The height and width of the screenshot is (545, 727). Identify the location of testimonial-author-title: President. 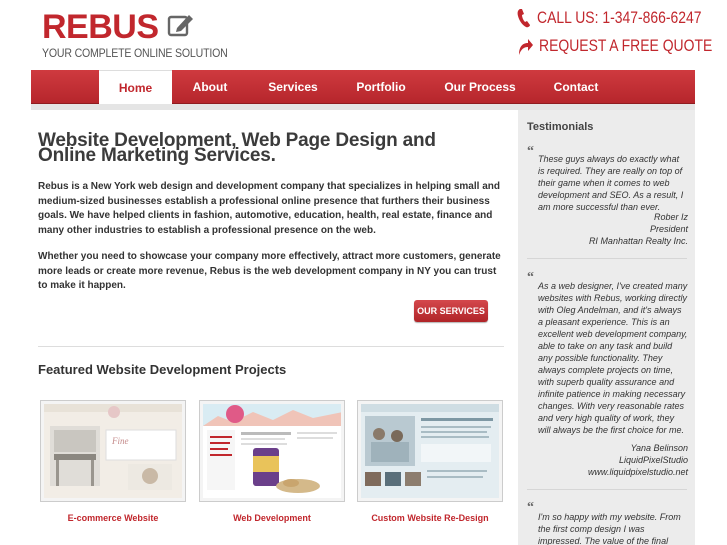
(668, 229).